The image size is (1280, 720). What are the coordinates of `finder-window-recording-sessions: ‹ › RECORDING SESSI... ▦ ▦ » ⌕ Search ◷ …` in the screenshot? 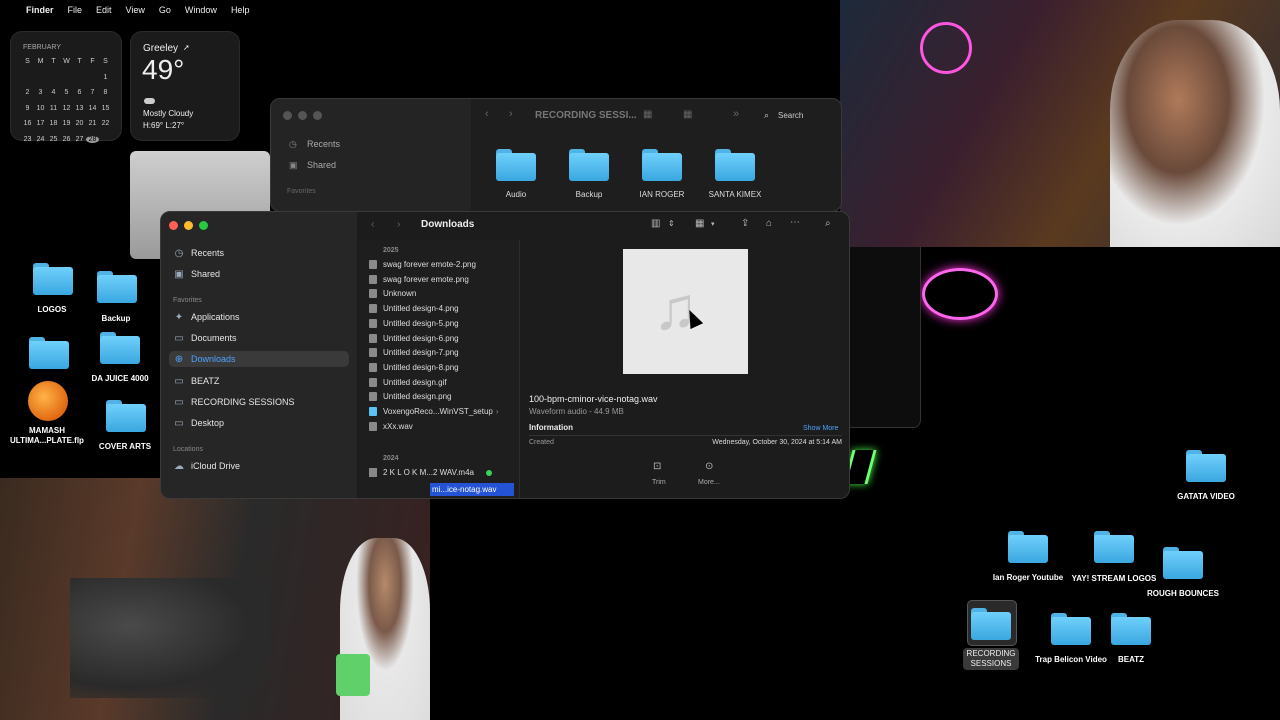 It's located at (556, 155).